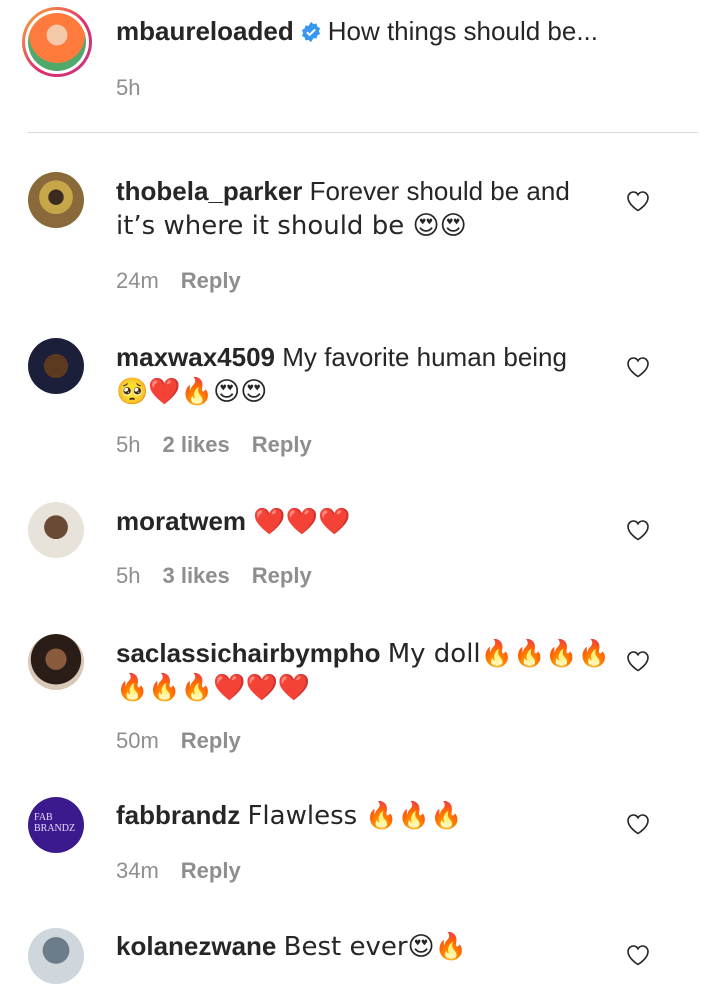 The height and width of the screenshot is (984, 720). Describe the element at coordinates (195, 444) in the screenshot. I see `likes-count: 2 likes` at that location.